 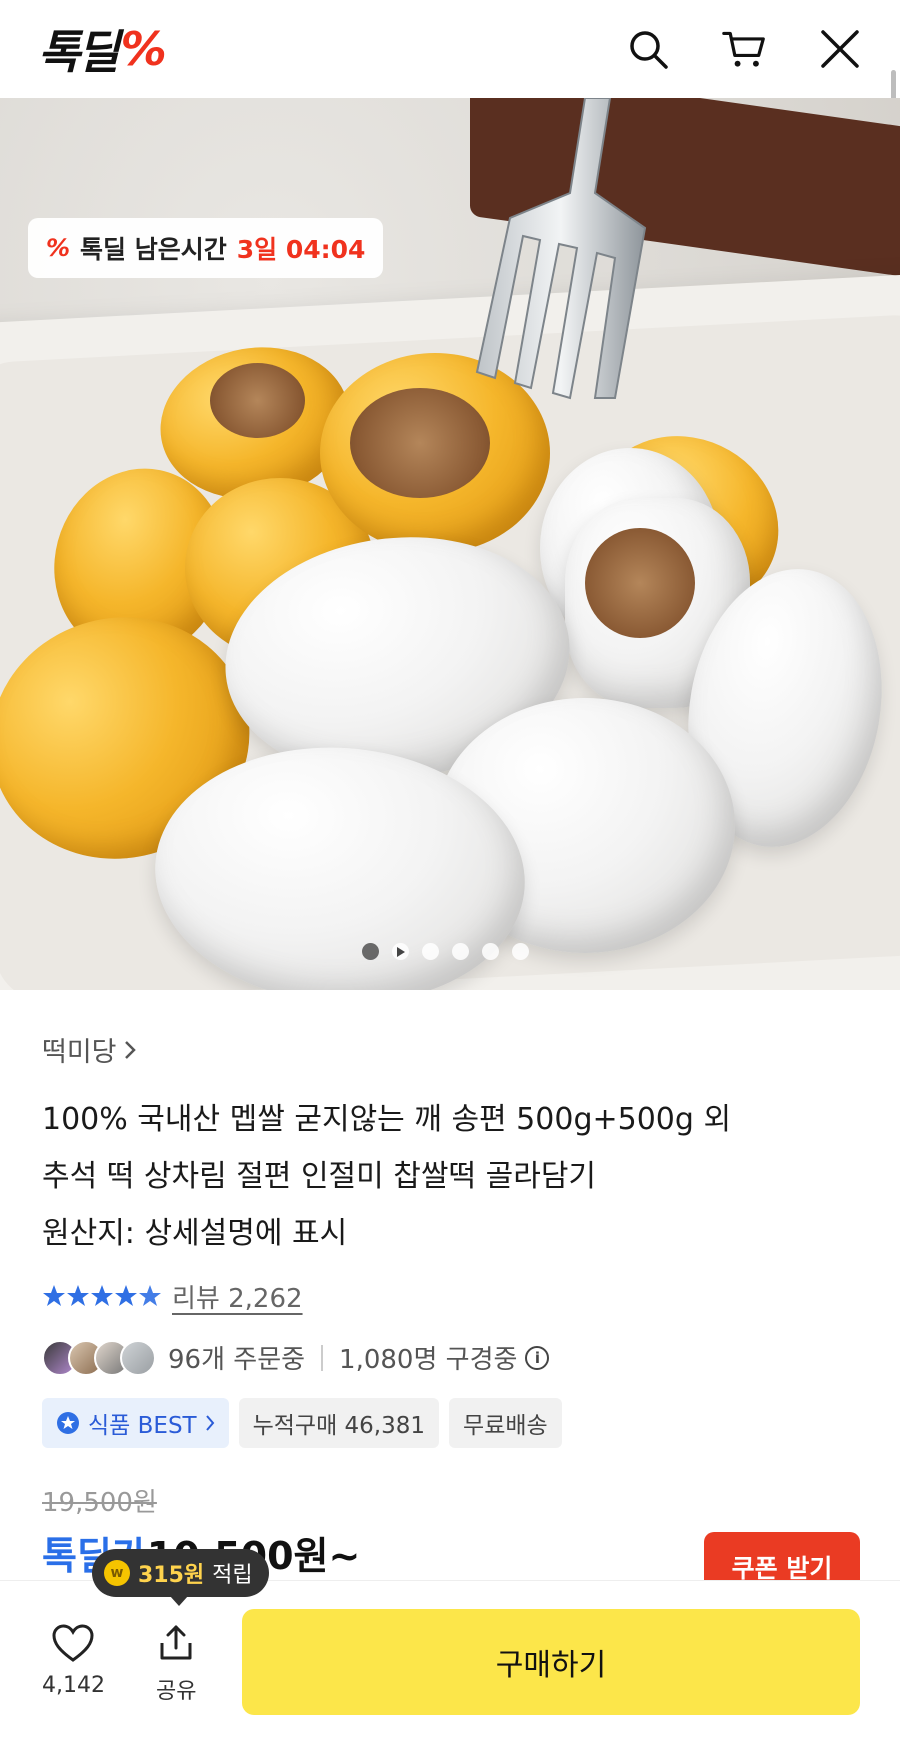 What do you see at coordinates (68, 1423) in the screenshot?
I see `best-seal-icon` at bounding box center [68, 1423].